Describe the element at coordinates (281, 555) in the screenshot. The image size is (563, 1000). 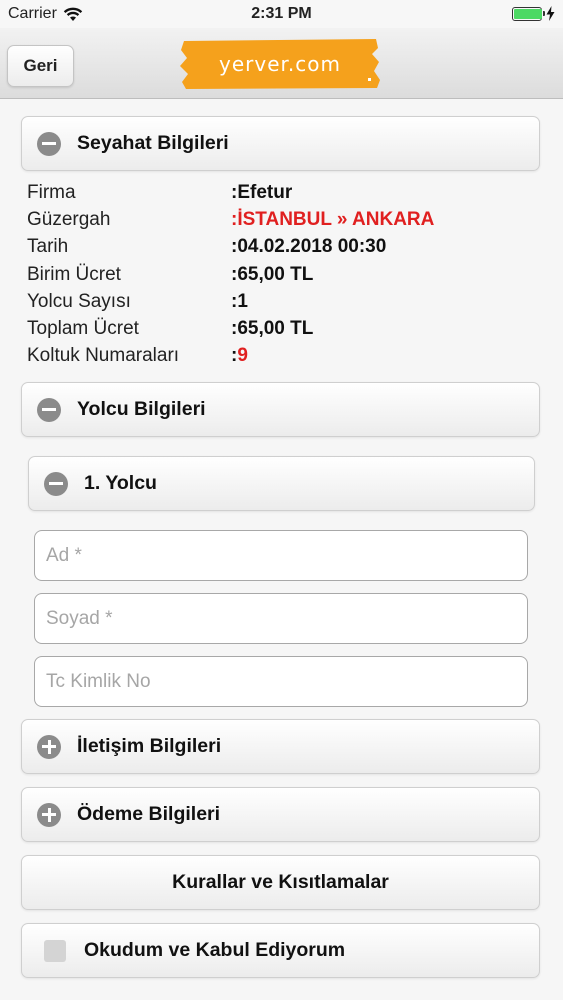
I see `name-input` at that location.